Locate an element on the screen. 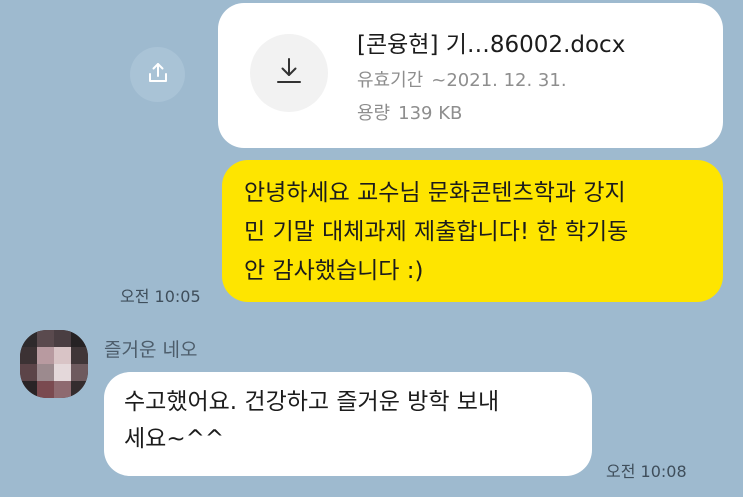 The height and width of the screenshot is (497, 743). avatar-pixelated-image is located at coordinates (54, 364).